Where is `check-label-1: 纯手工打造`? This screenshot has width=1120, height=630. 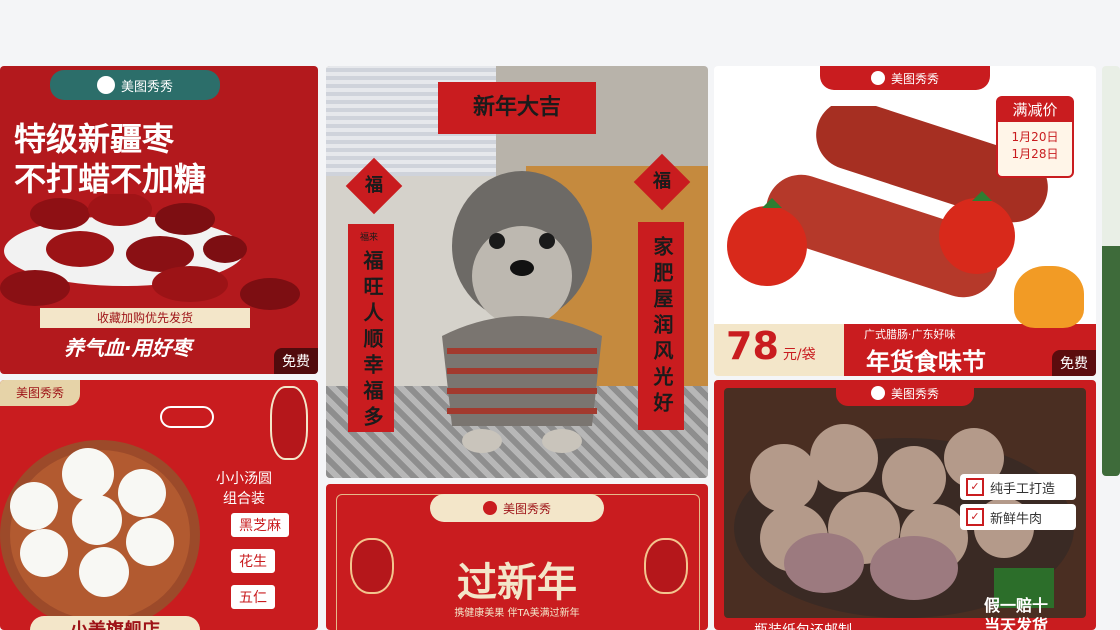
check-label-1: 纯手工打造 is located at coordinates (1023, 489).